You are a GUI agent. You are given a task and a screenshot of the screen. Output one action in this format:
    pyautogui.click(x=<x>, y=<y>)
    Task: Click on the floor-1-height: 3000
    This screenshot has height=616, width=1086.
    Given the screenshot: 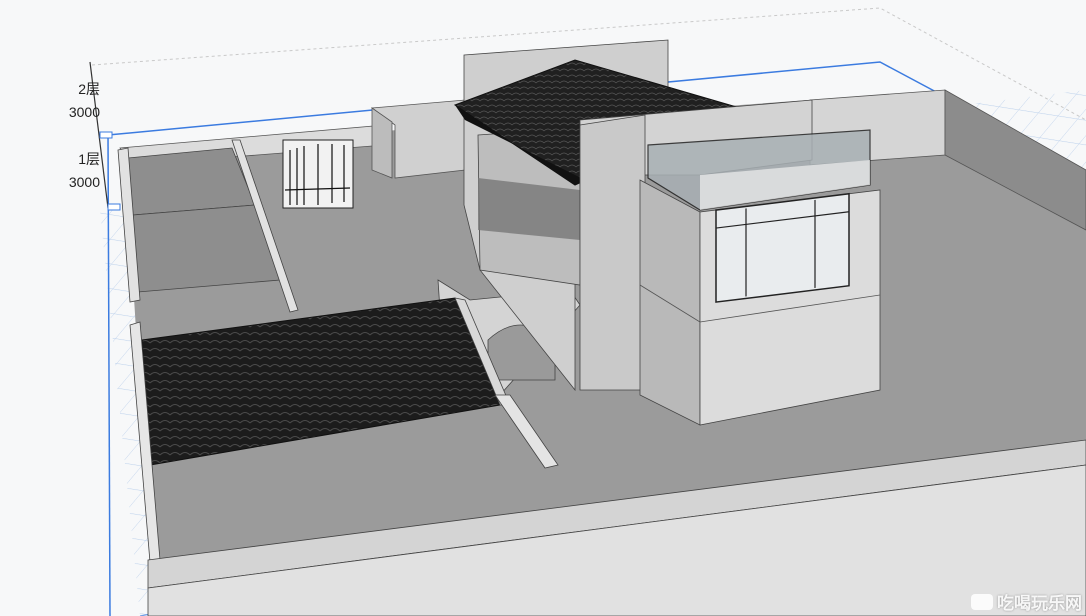 What is the action you would take?
    pyautogui.click(x=84, y=182)
    